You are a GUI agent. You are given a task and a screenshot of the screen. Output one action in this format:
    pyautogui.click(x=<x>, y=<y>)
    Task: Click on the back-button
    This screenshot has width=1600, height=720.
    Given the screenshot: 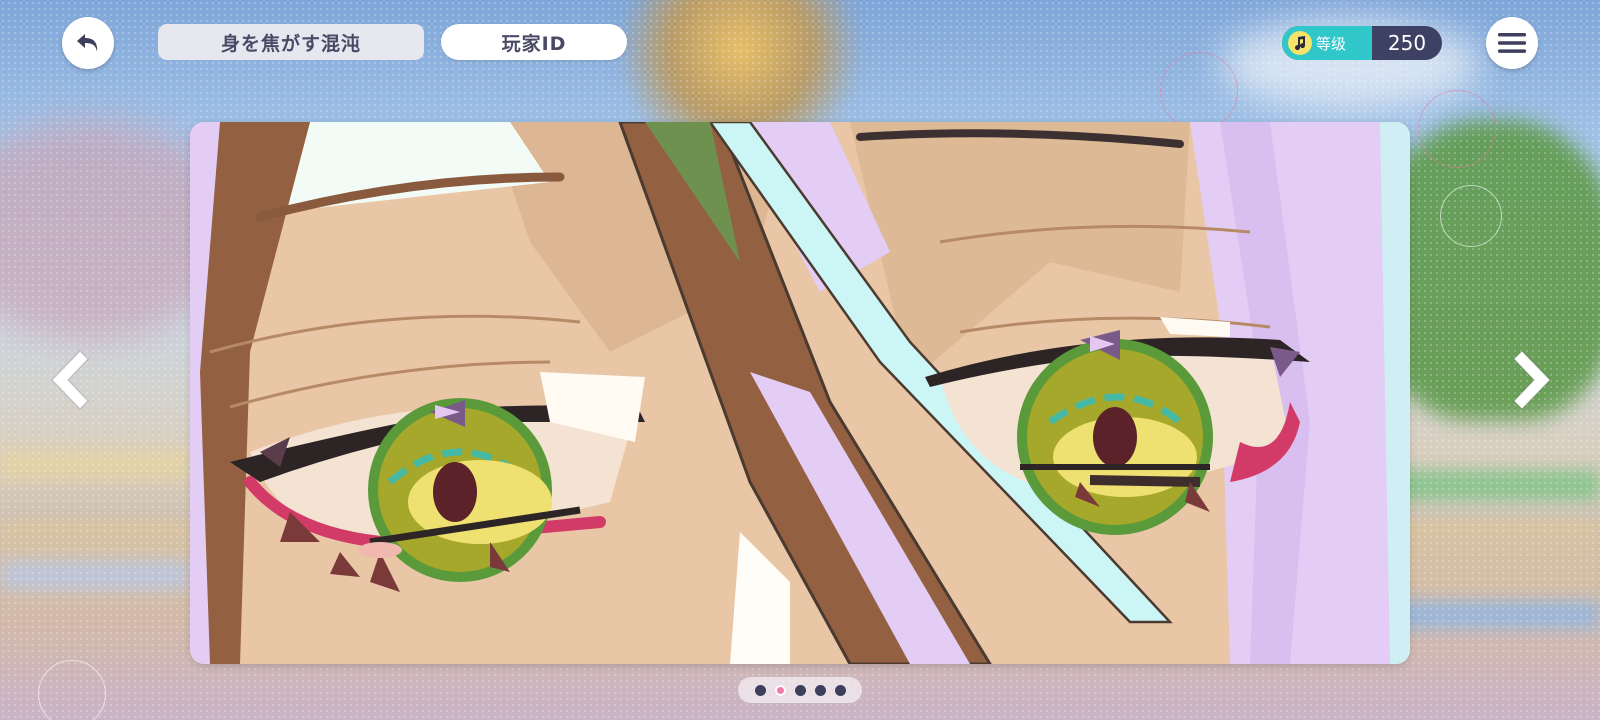 What is the action you would take?
    pyautogui.click(x=88, y=43)
    